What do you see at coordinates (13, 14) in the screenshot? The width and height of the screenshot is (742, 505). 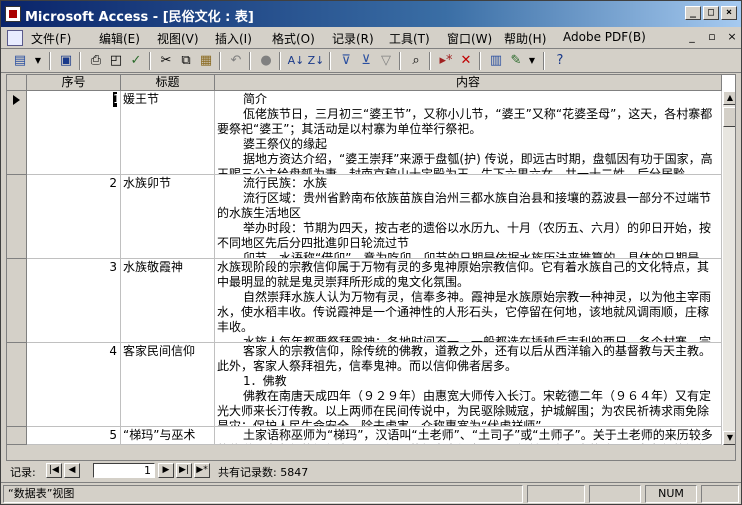 I see `access-app-icon` at bounding box center [13, 14].